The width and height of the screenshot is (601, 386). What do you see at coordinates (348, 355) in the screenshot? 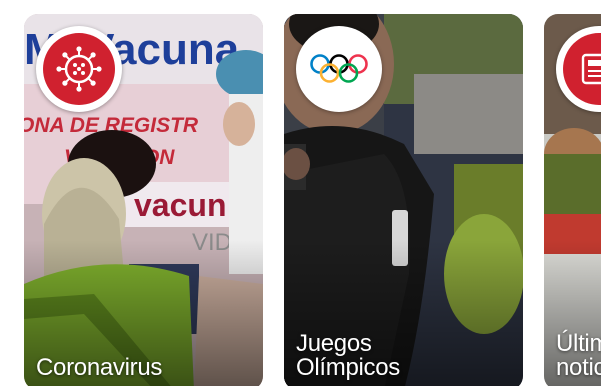
I see `card-label: Juegos Olímpicos` at bounding box center [348, 355].